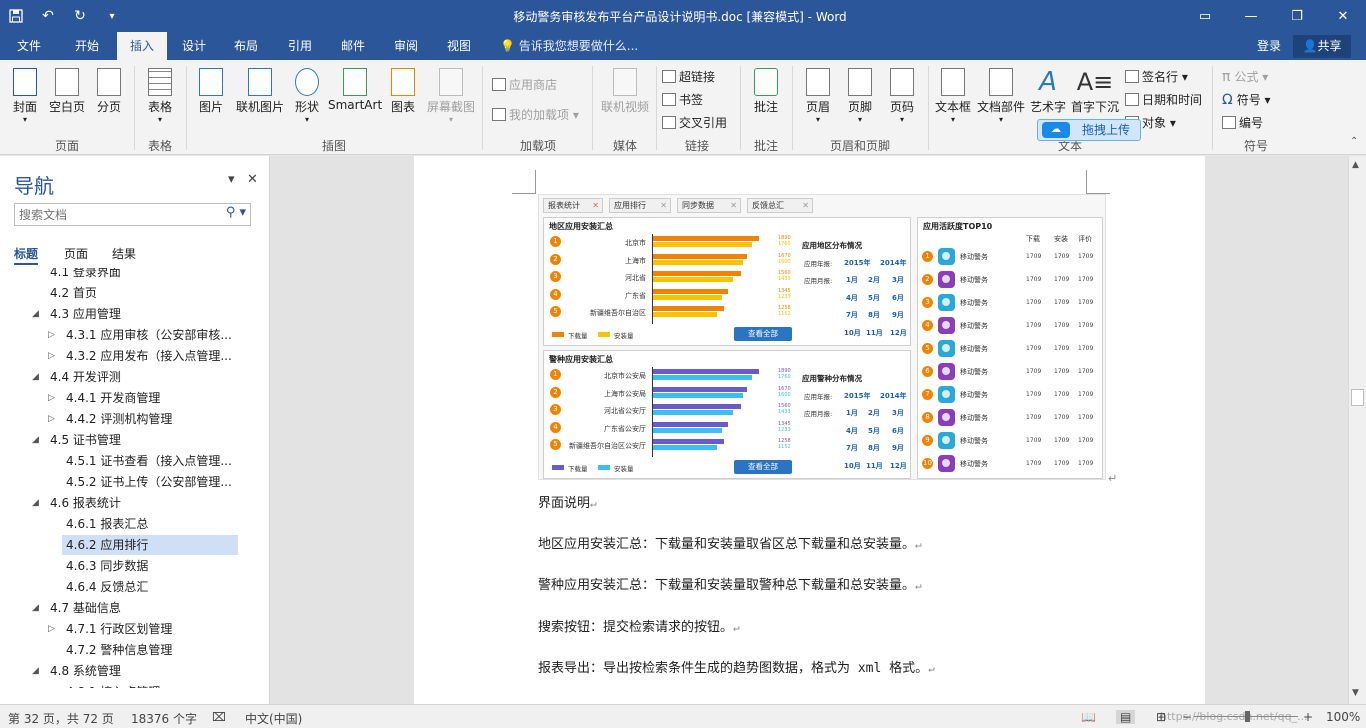 This screenshot has width=1366, height=728. Describe the element at coordinates (143, 398) in the screenshot. I see `nav-heading-item: ▷ 4.4.1 开发商管理` at that location.